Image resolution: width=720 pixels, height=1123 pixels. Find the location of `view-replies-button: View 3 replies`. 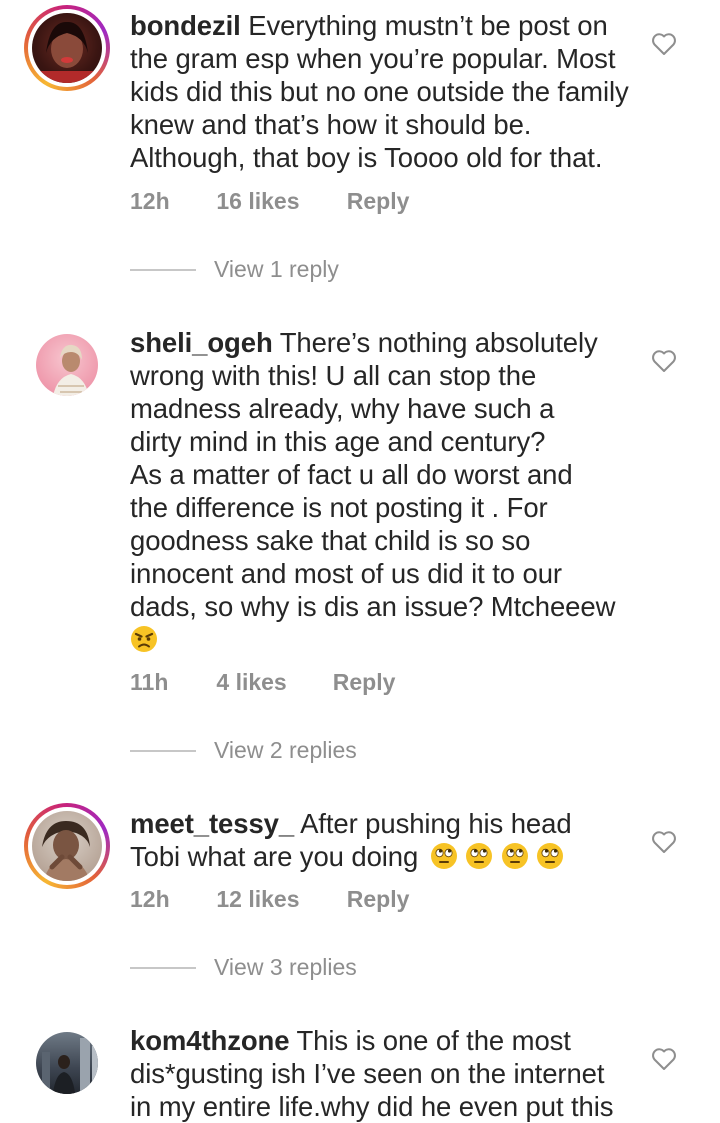

view-replies-button: View 3 replies is located at coordinates (243, 967).